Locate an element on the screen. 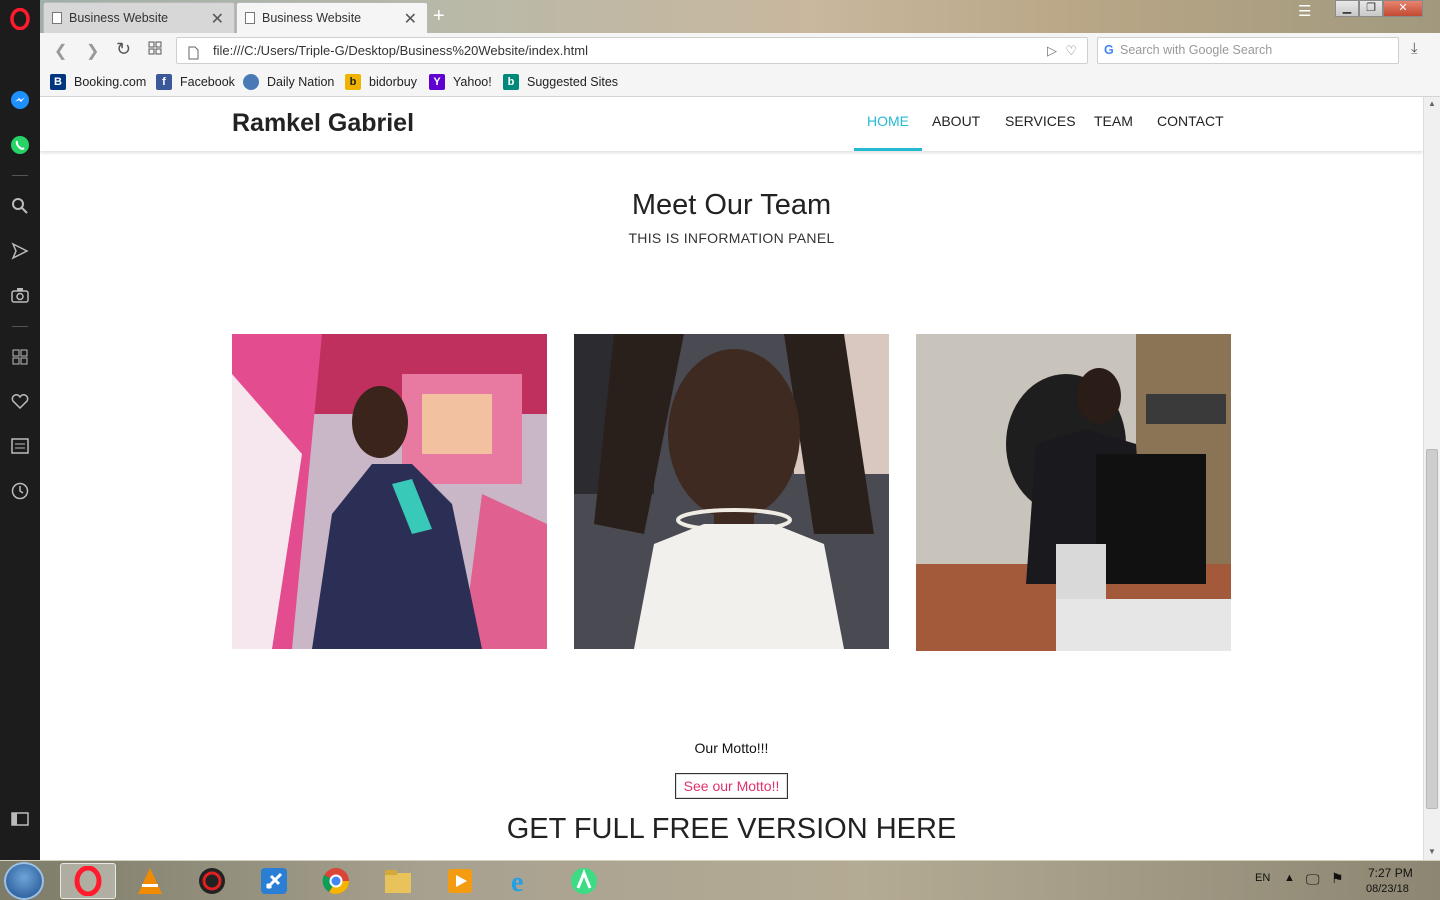 This screenshot has height=900, width=1440. nav-contact: CONTACT is located at coordinates (1190, 124).